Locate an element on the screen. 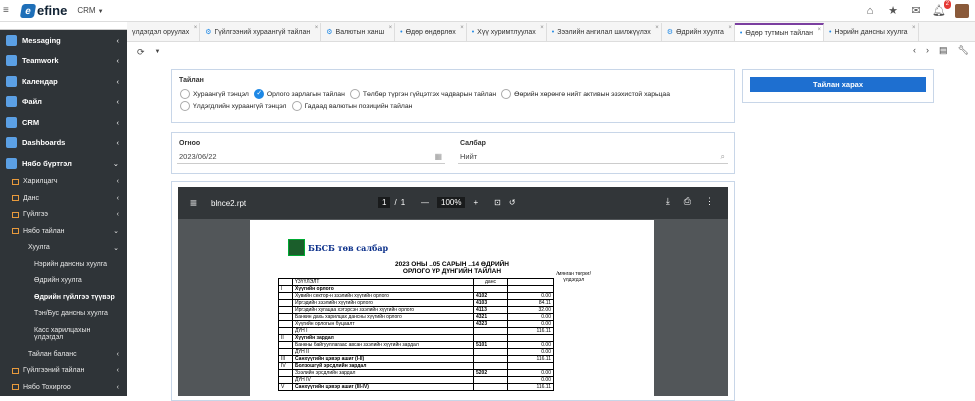 Image resolution: width=975 pixels, height=401 pixels. tab: ⚙ Валютын ханш × is located at coordinates (358, 32).